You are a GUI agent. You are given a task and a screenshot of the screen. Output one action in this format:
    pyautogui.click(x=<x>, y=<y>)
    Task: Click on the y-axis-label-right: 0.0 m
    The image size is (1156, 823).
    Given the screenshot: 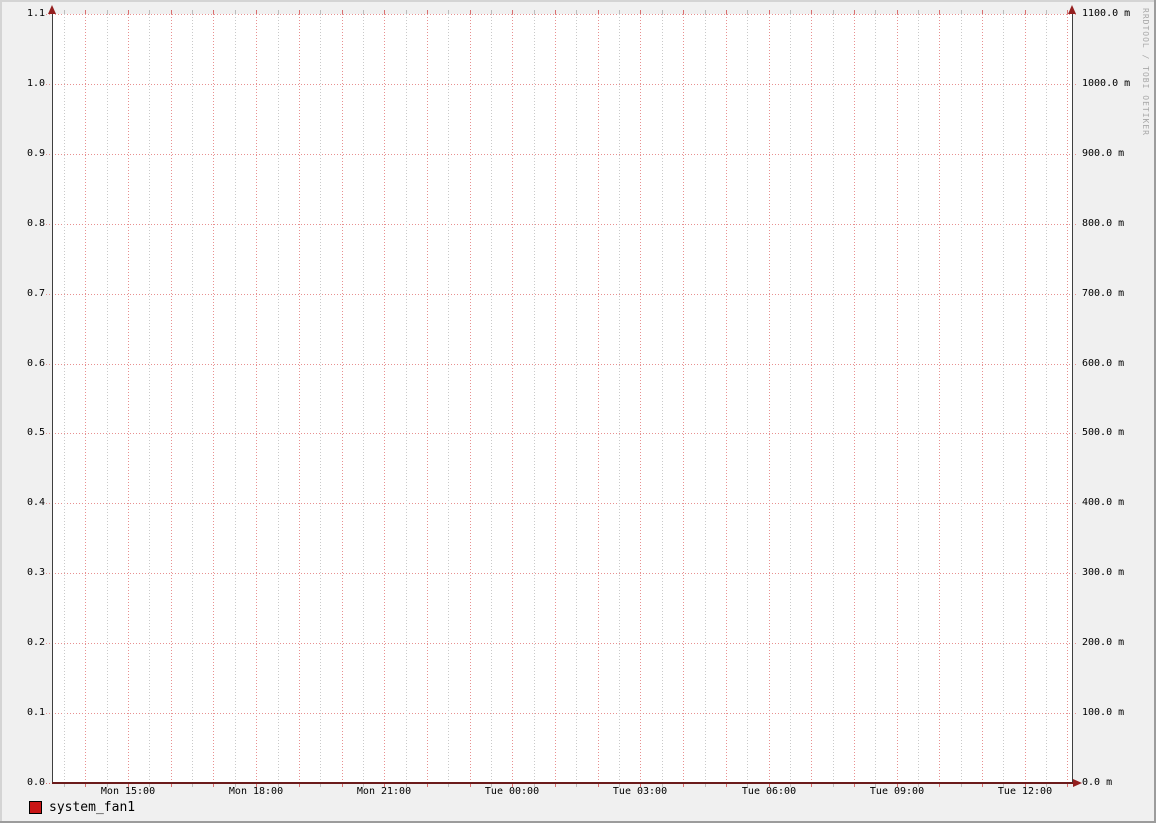 What is the action you would take?
    pyautogui.click(x=1097, y=782)
    